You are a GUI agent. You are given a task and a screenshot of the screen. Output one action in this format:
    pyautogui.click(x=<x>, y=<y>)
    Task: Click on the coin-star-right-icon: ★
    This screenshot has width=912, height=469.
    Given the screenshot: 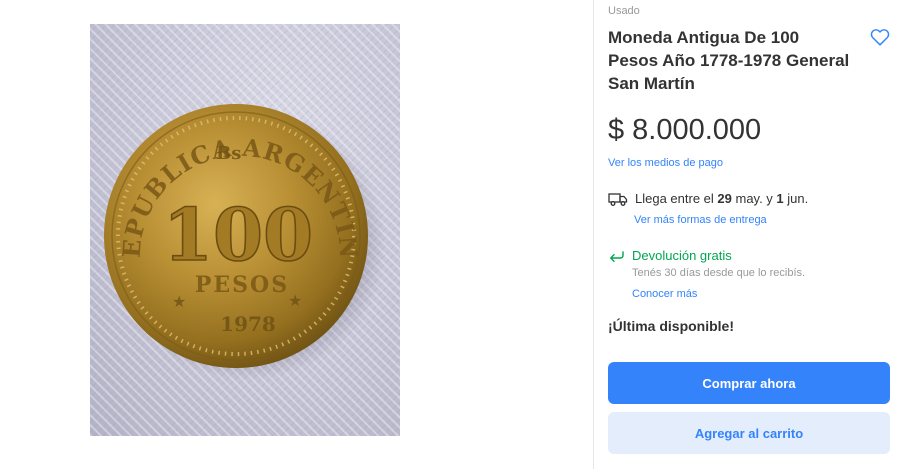 What is the action you would take?
    pyautogui.click(x=295, y=300)
    